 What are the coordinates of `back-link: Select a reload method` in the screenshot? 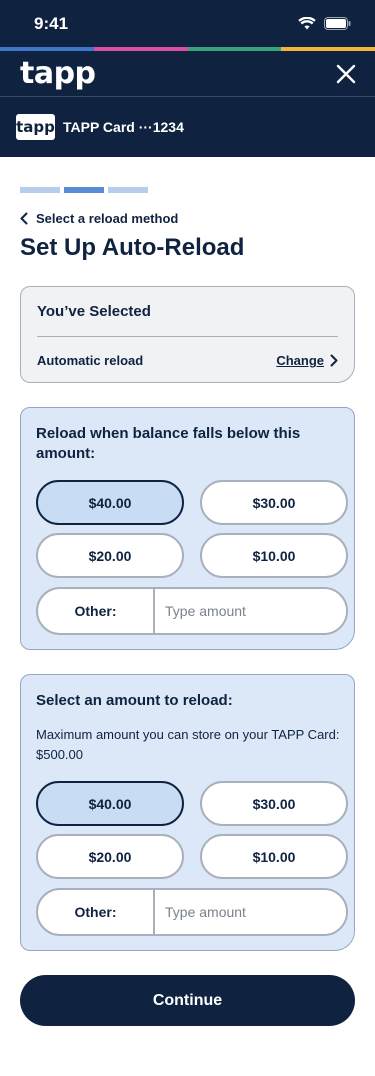 It's located at (197, 218).